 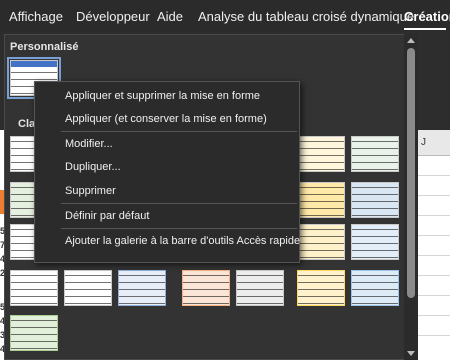 What do you see at coordinates (90, 191) in the screenshot?
I see `menu-item-delete: Supprimer` at bounding box center [90, 191].